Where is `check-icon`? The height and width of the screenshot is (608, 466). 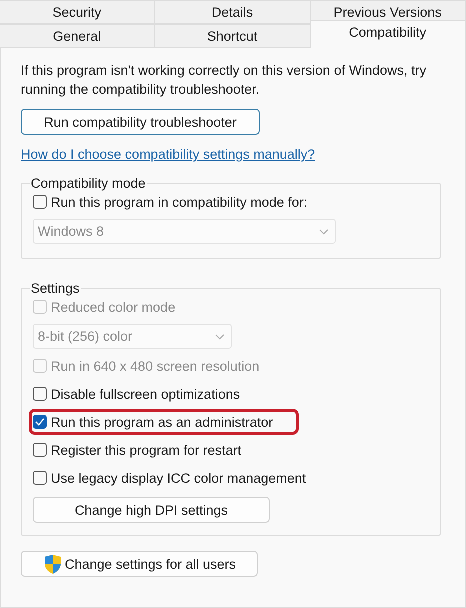
check-icon is located at coordinates (40, 422).